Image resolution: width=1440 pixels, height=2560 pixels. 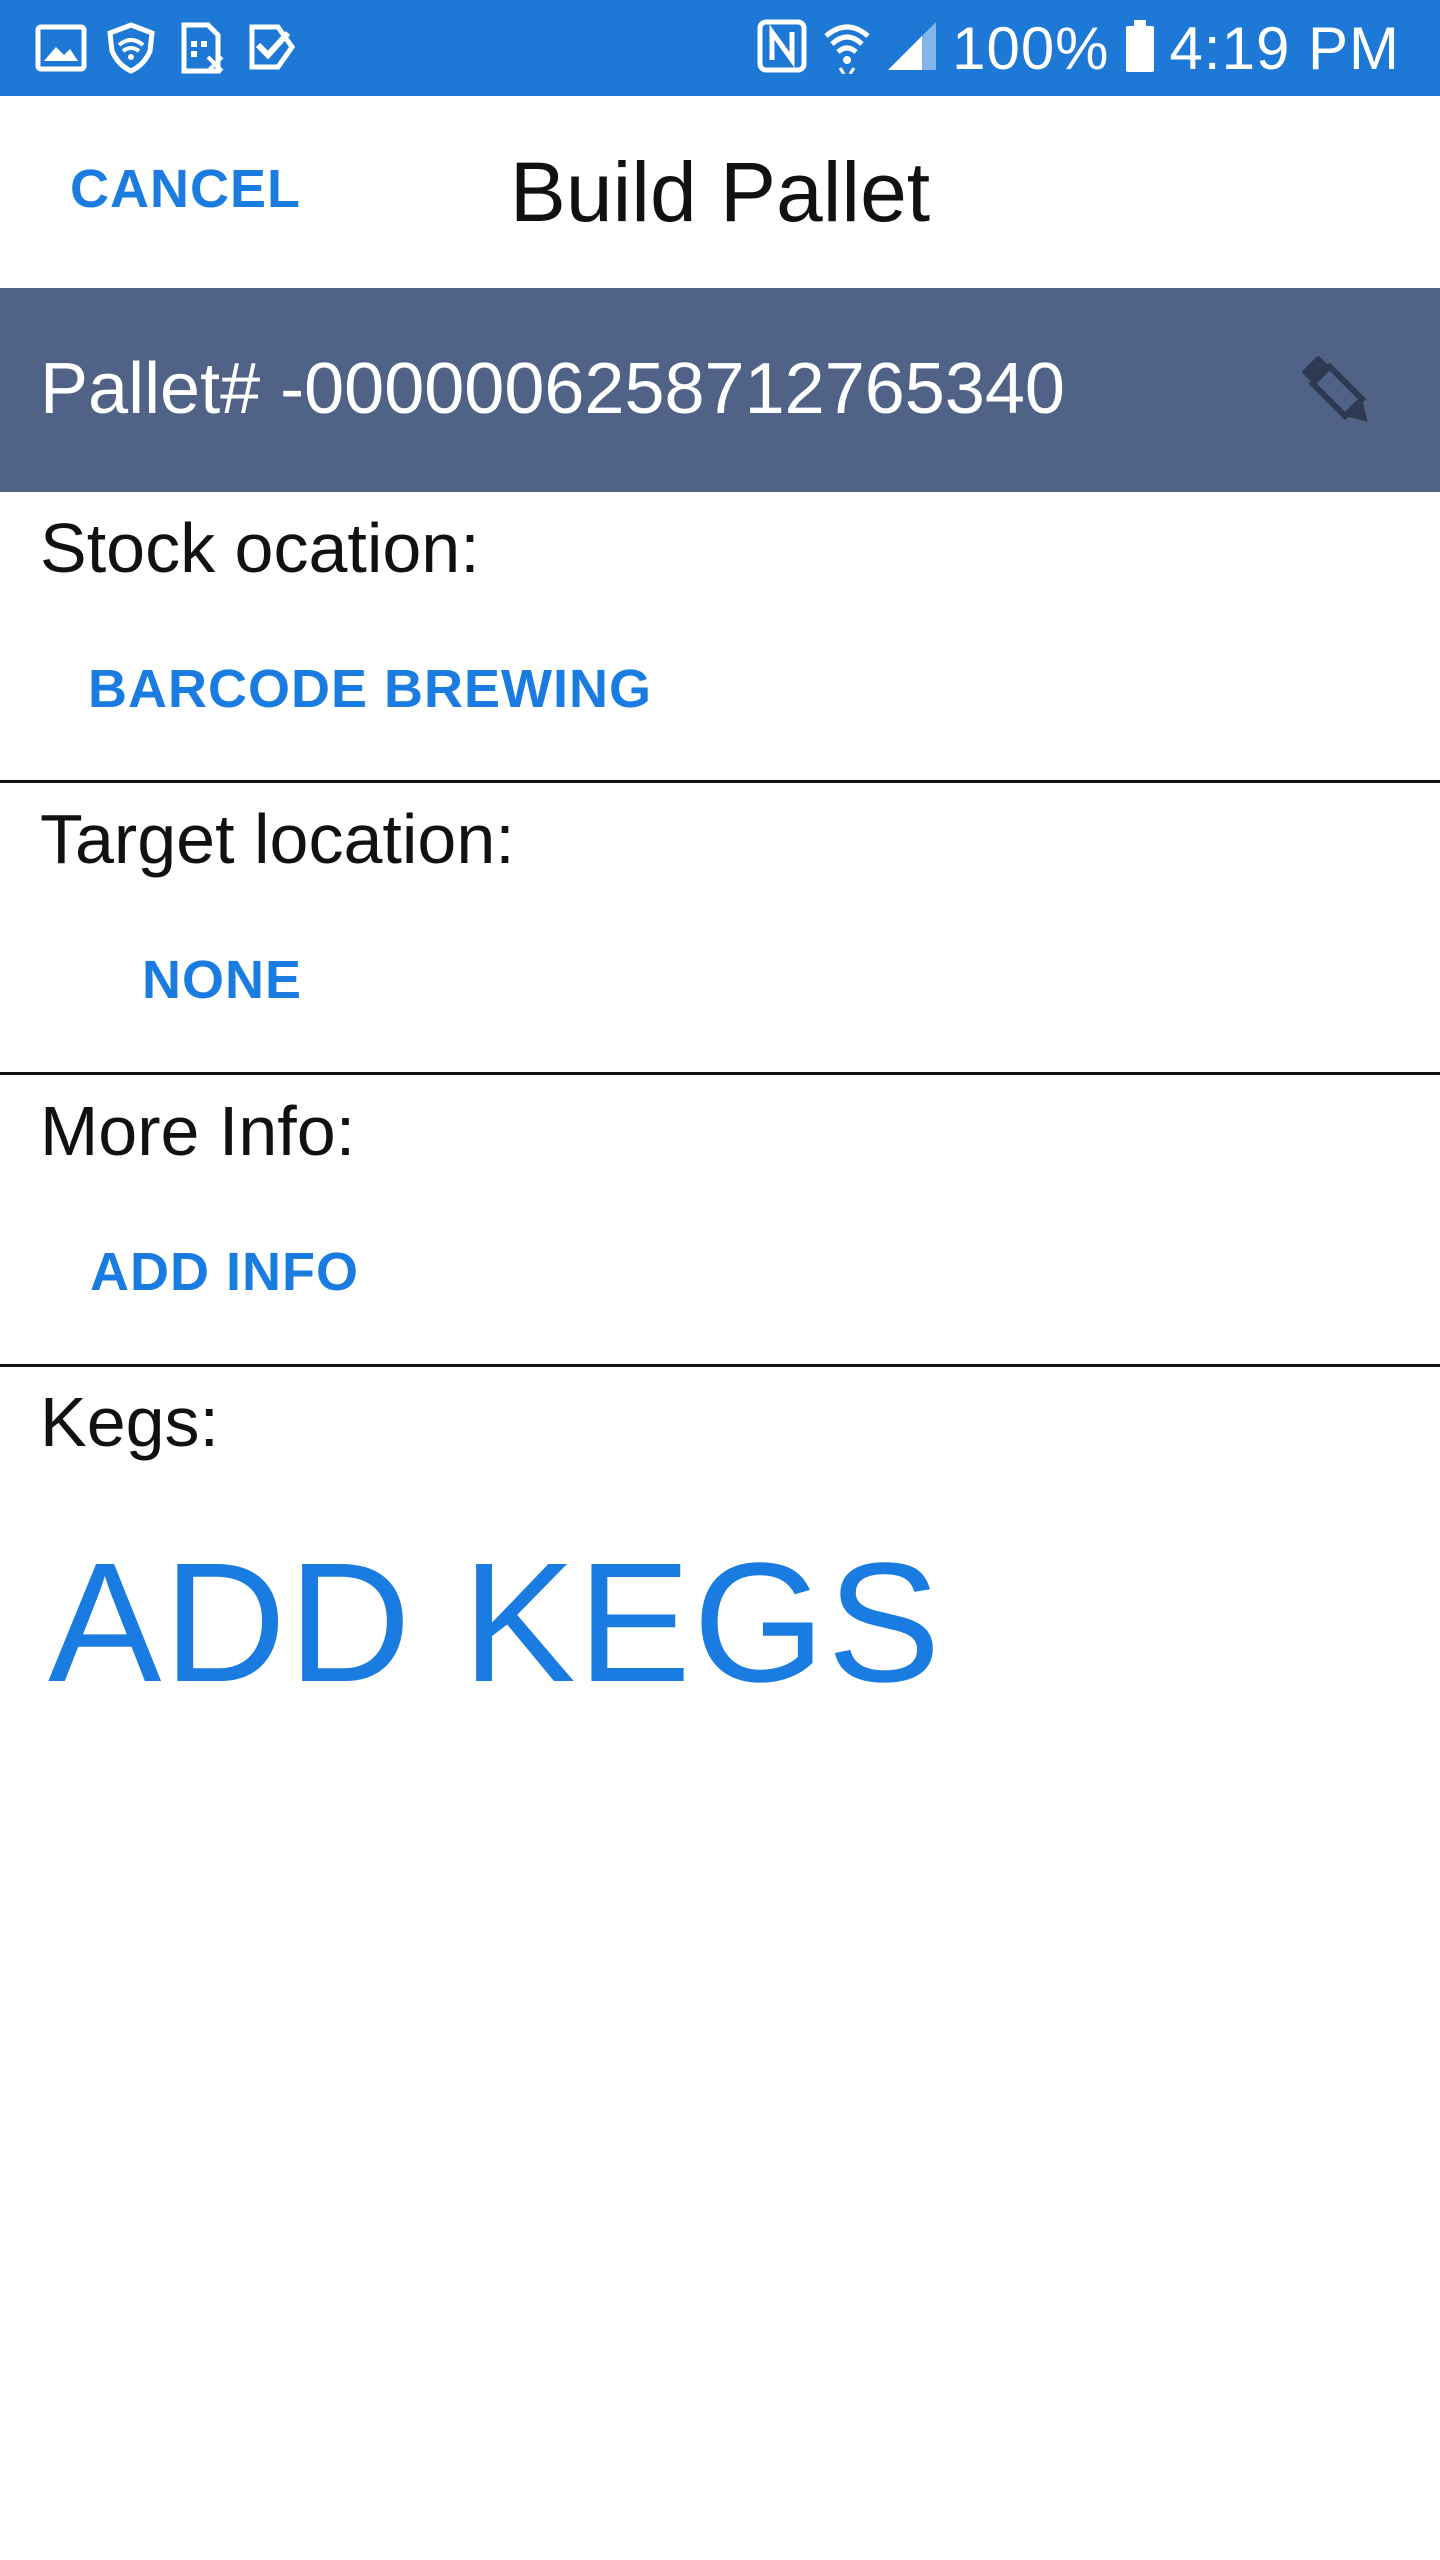 I want to click on notification-icons, so click(x=174, y=48).